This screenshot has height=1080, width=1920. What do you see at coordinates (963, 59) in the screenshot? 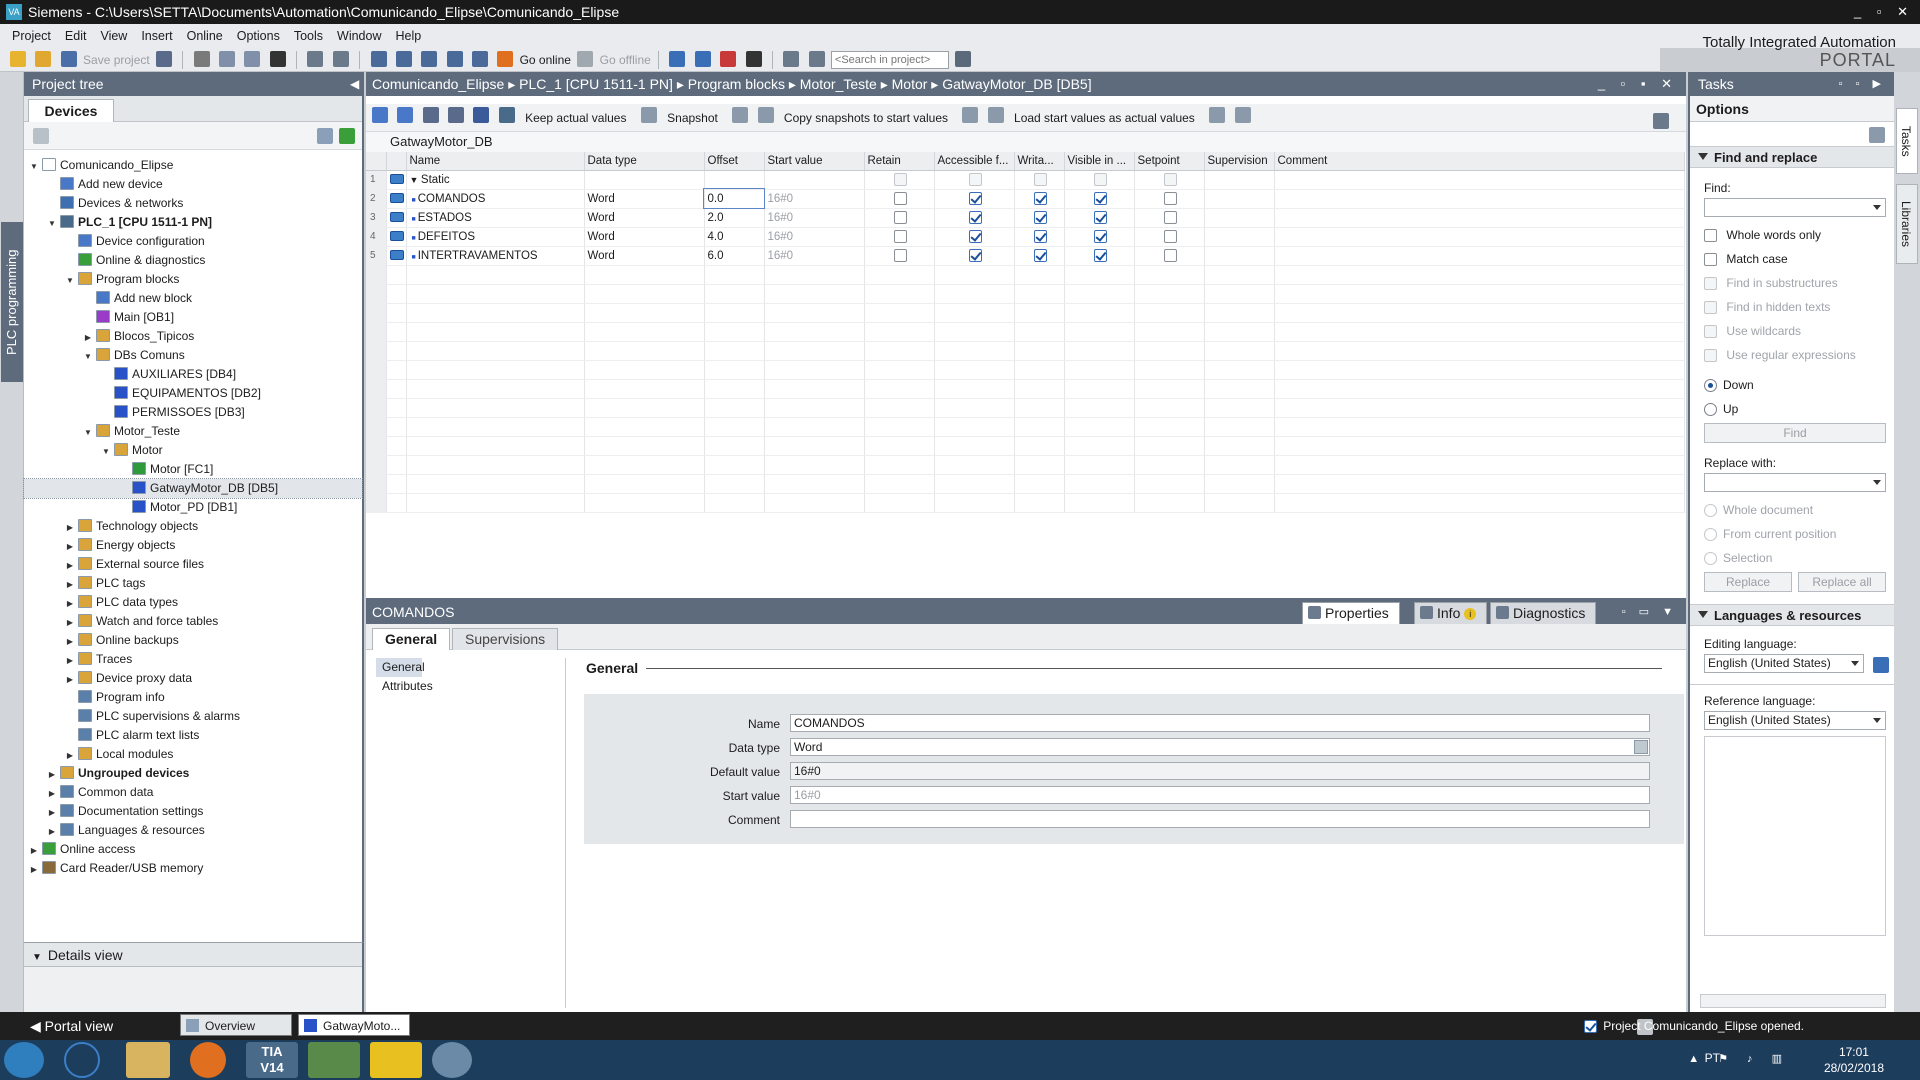
I see `search-icon` at bounding box center [963, 59].